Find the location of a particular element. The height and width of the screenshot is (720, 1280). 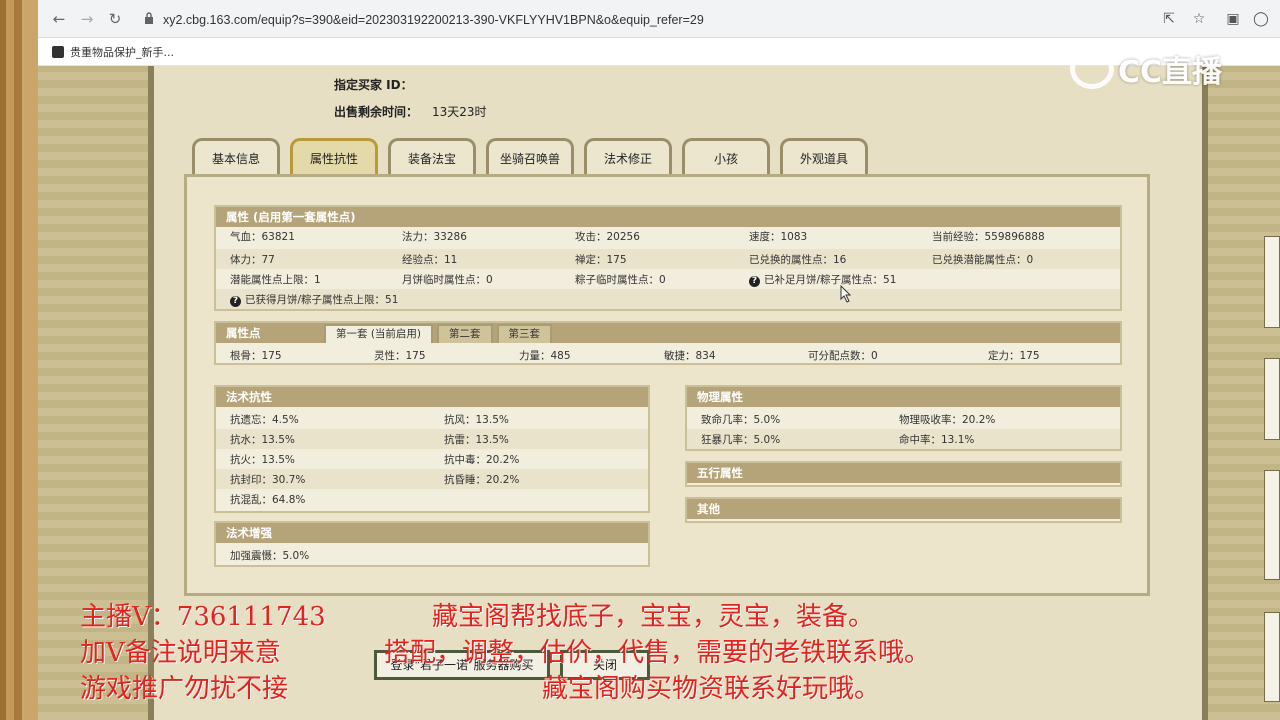

phys-crit: 致命几率：5.0% is located at coordinates (741, 420).